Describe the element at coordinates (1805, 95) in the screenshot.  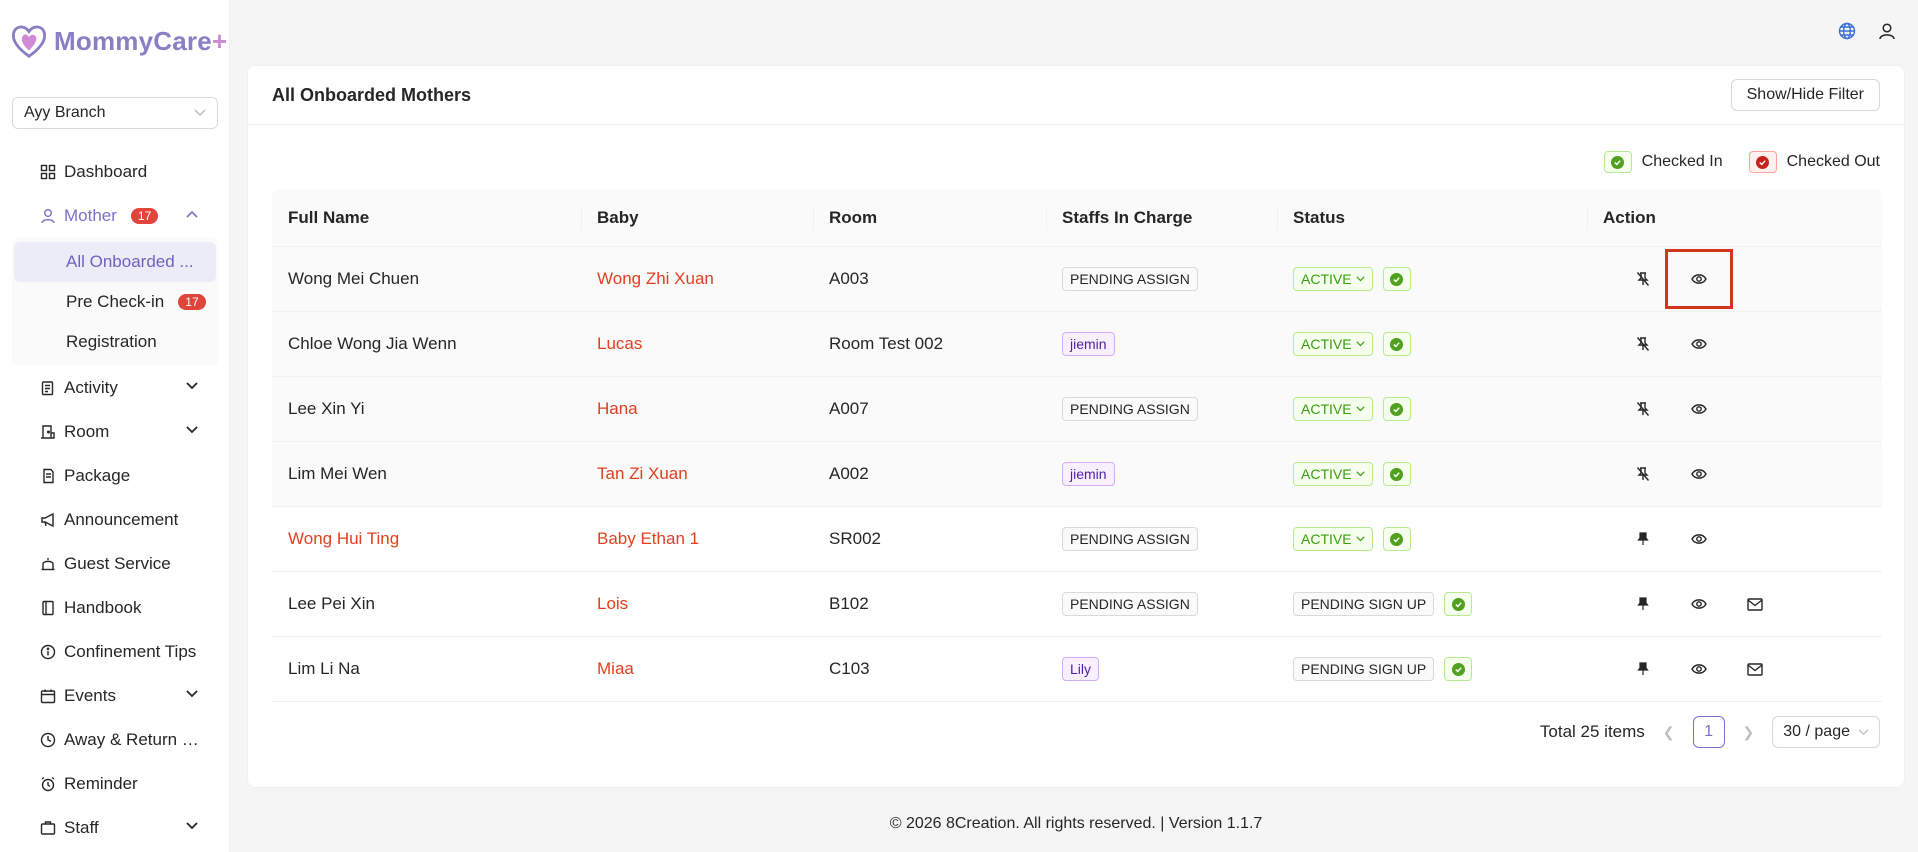
I see `show-hide-filter-button: Show/Hide Filter` at that location.